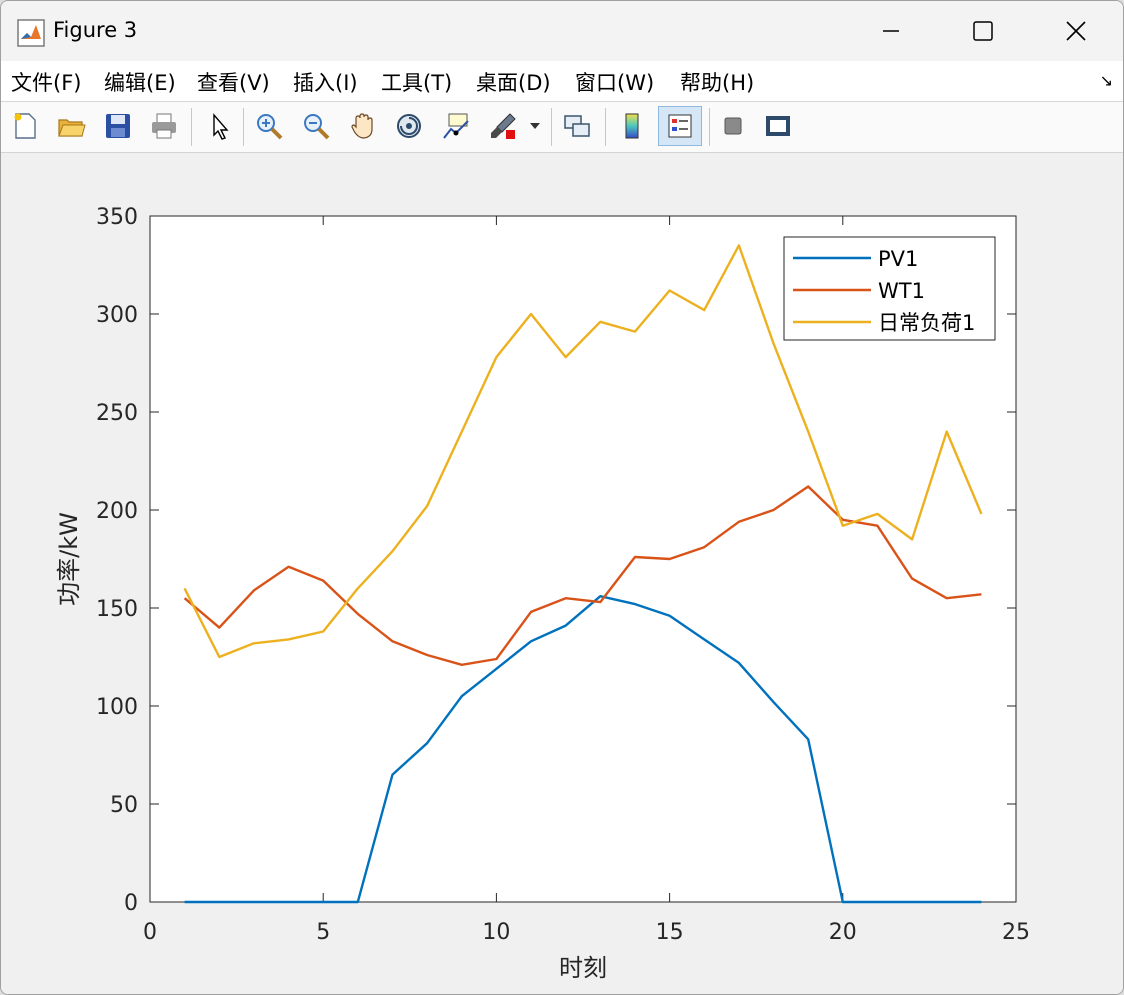 Image resolution: width=1124 pixels, height=995 pixels. I want to click on pointer-icon, so click(219, 126).